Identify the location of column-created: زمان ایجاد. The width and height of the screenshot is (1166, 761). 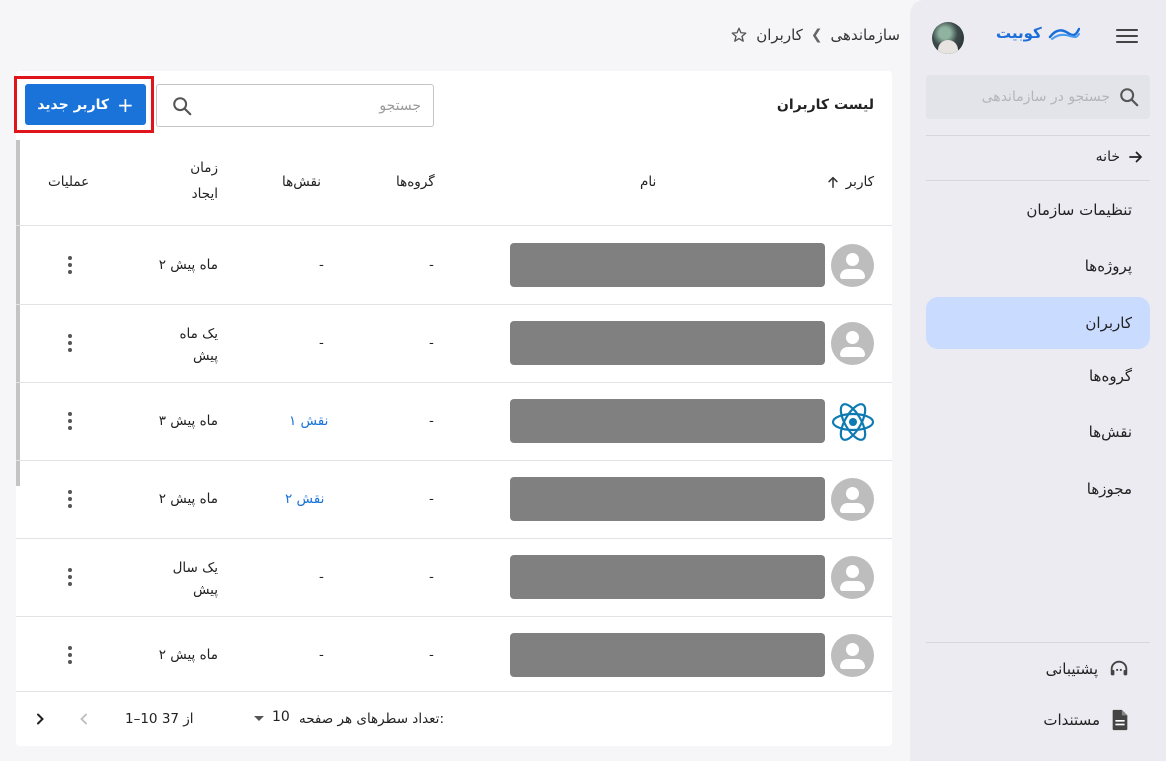
(200, 181).